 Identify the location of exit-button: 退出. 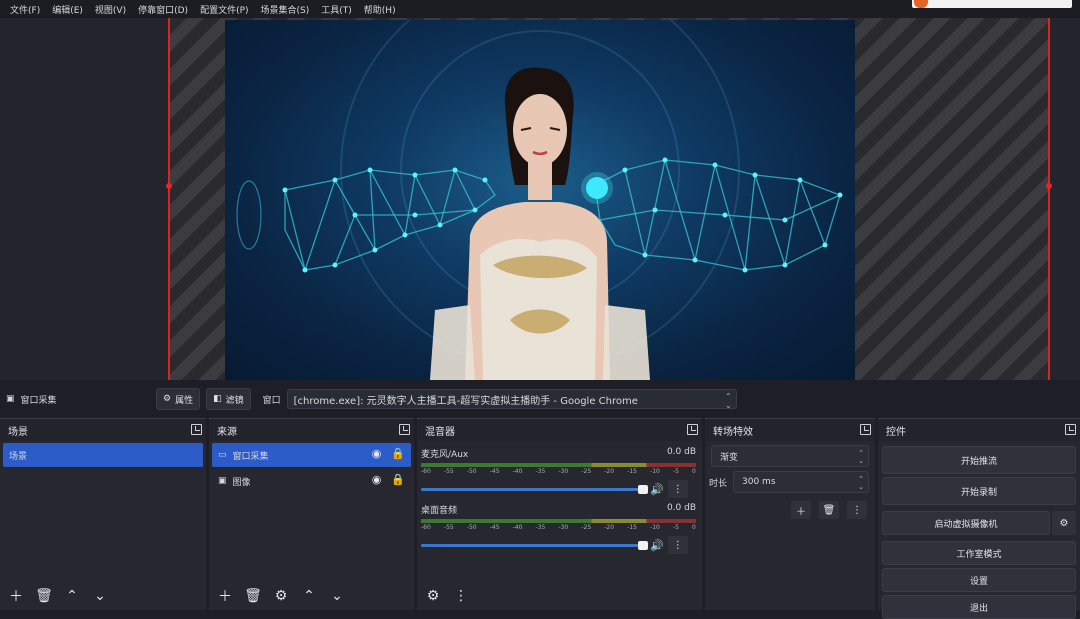
(979, 607).